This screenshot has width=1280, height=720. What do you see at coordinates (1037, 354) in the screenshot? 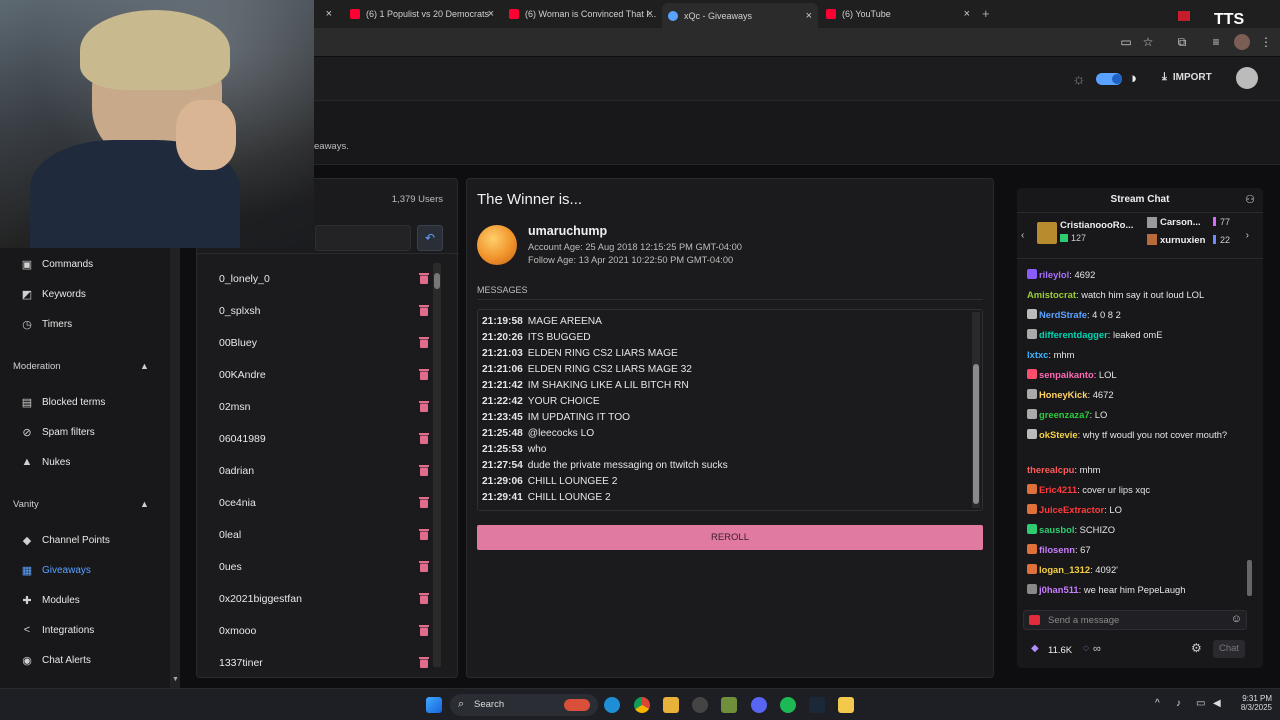
I see `chat-username: lxtxc` at bounding box center [1037, 354].